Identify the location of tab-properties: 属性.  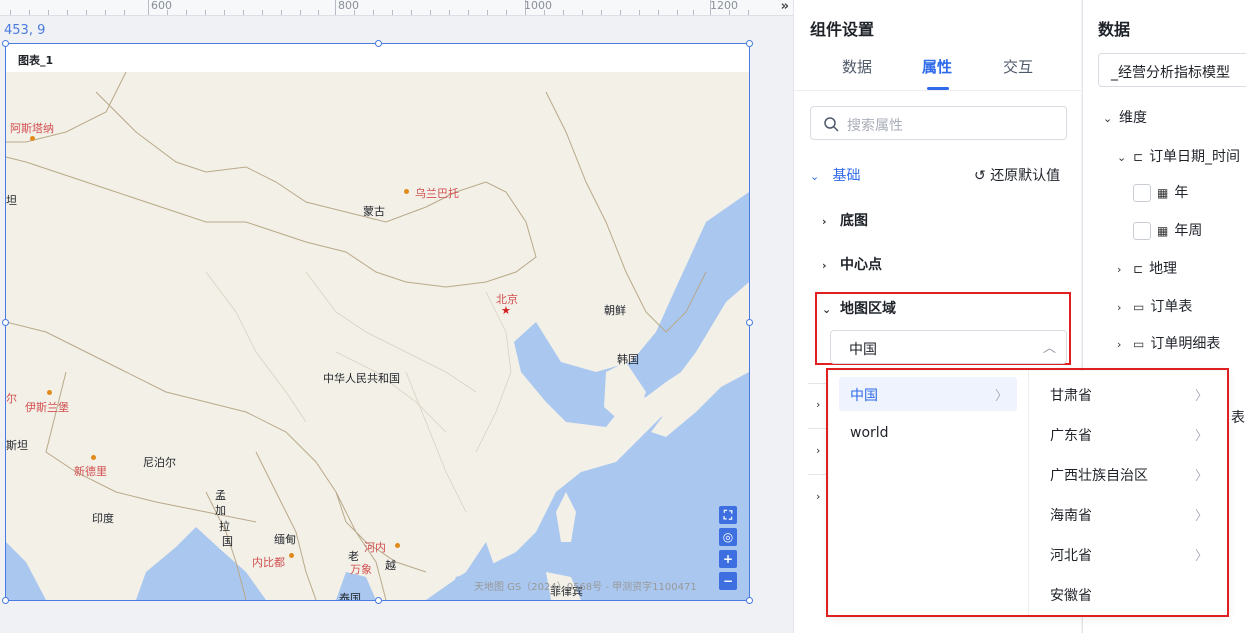
(937, 66).